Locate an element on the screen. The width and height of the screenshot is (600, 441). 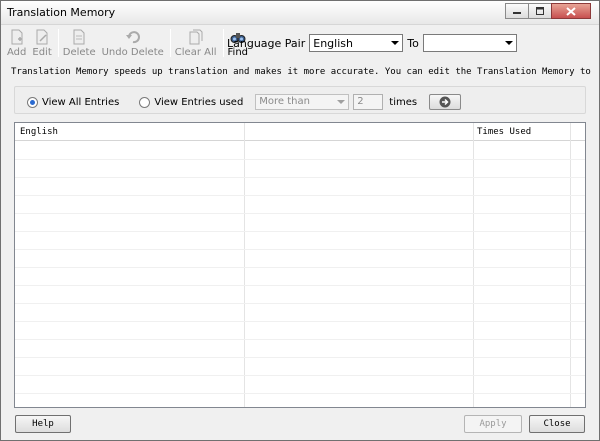
table-header: English Times Used is located at coordinates (300, 132).